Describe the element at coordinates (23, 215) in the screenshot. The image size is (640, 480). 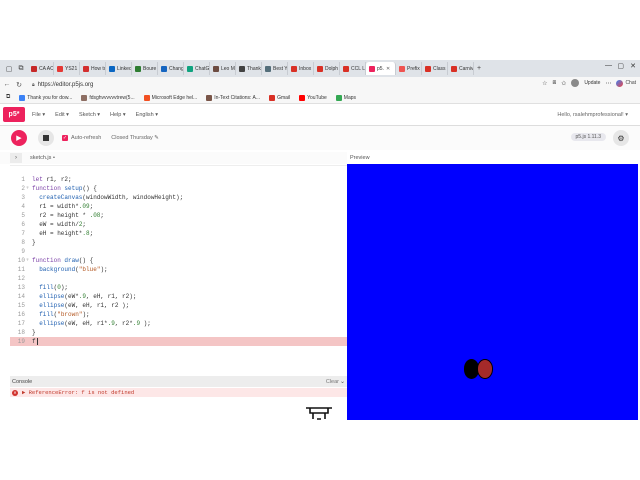
I see `line-number: 5` at that location.